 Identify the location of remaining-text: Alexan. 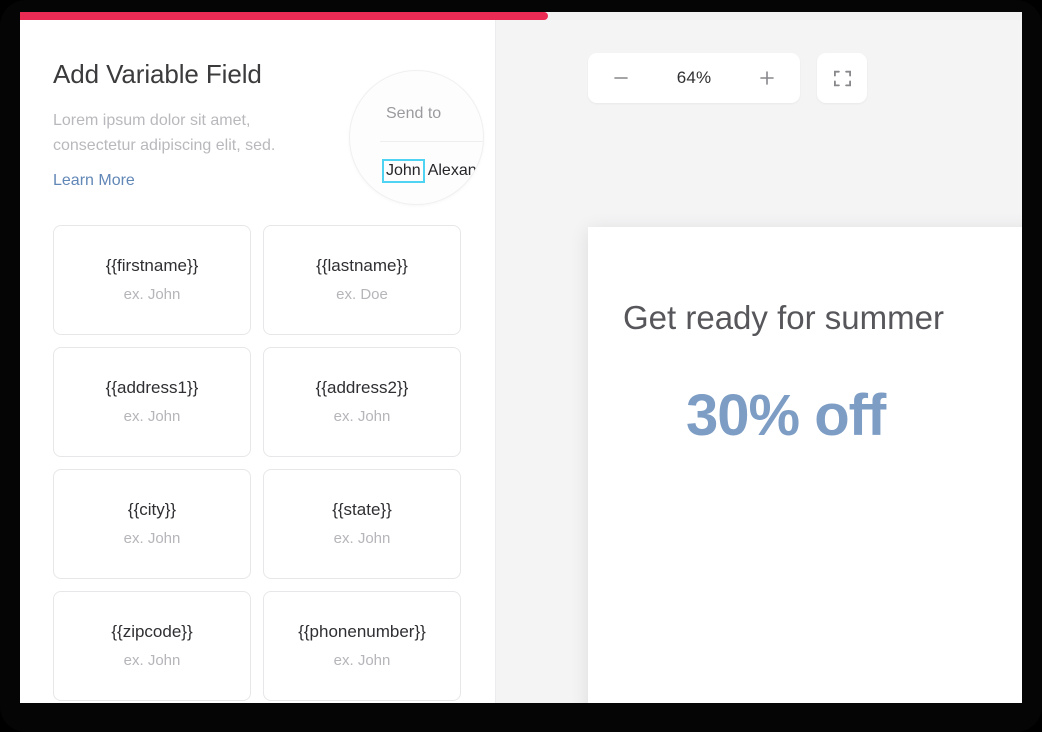
(452, 170).